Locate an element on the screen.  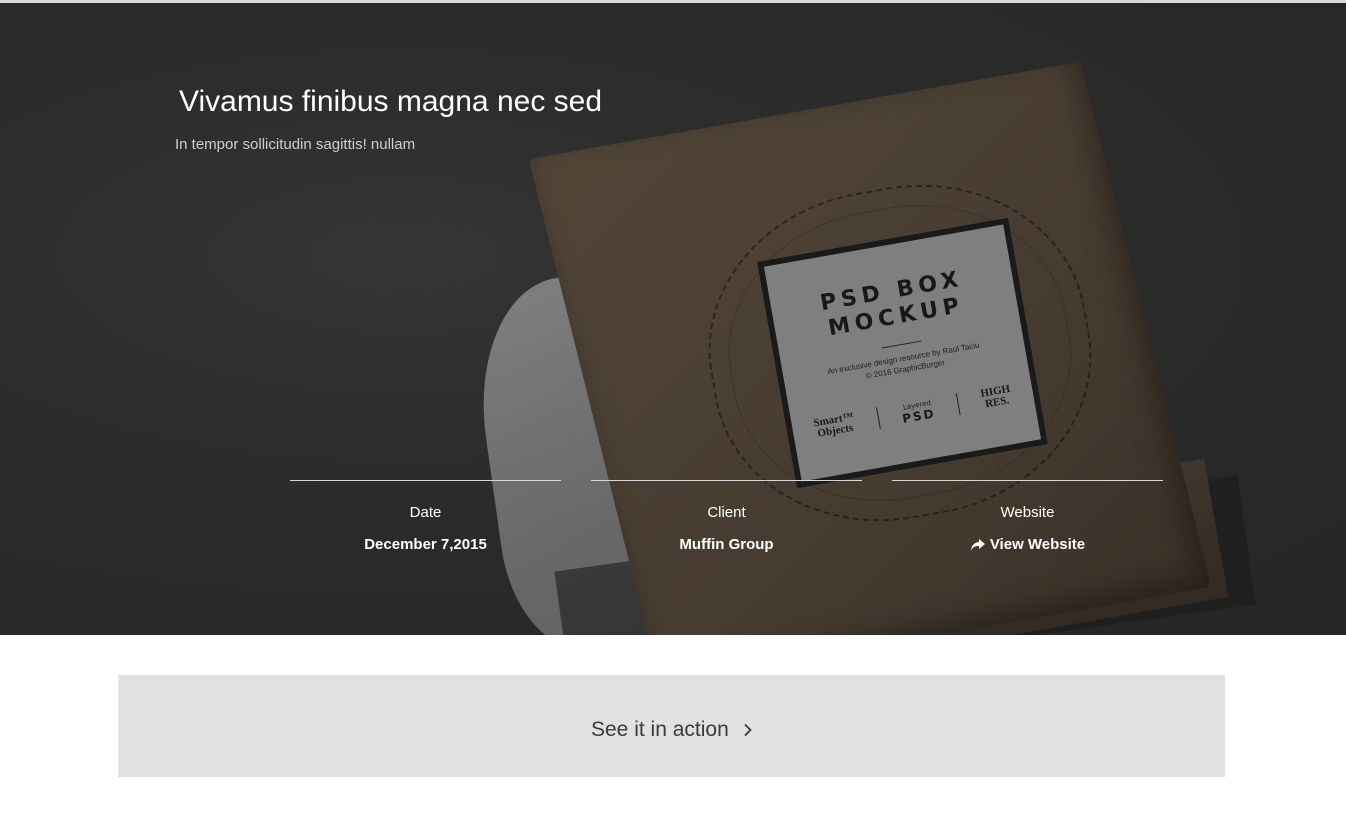
see-it-in-action-label: See it in action is located at coordinates (660, 729).